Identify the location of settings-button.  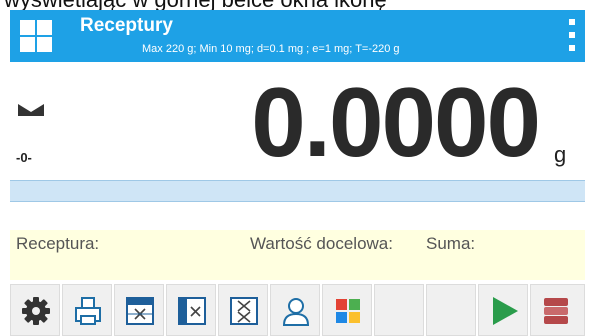
(35, 310).